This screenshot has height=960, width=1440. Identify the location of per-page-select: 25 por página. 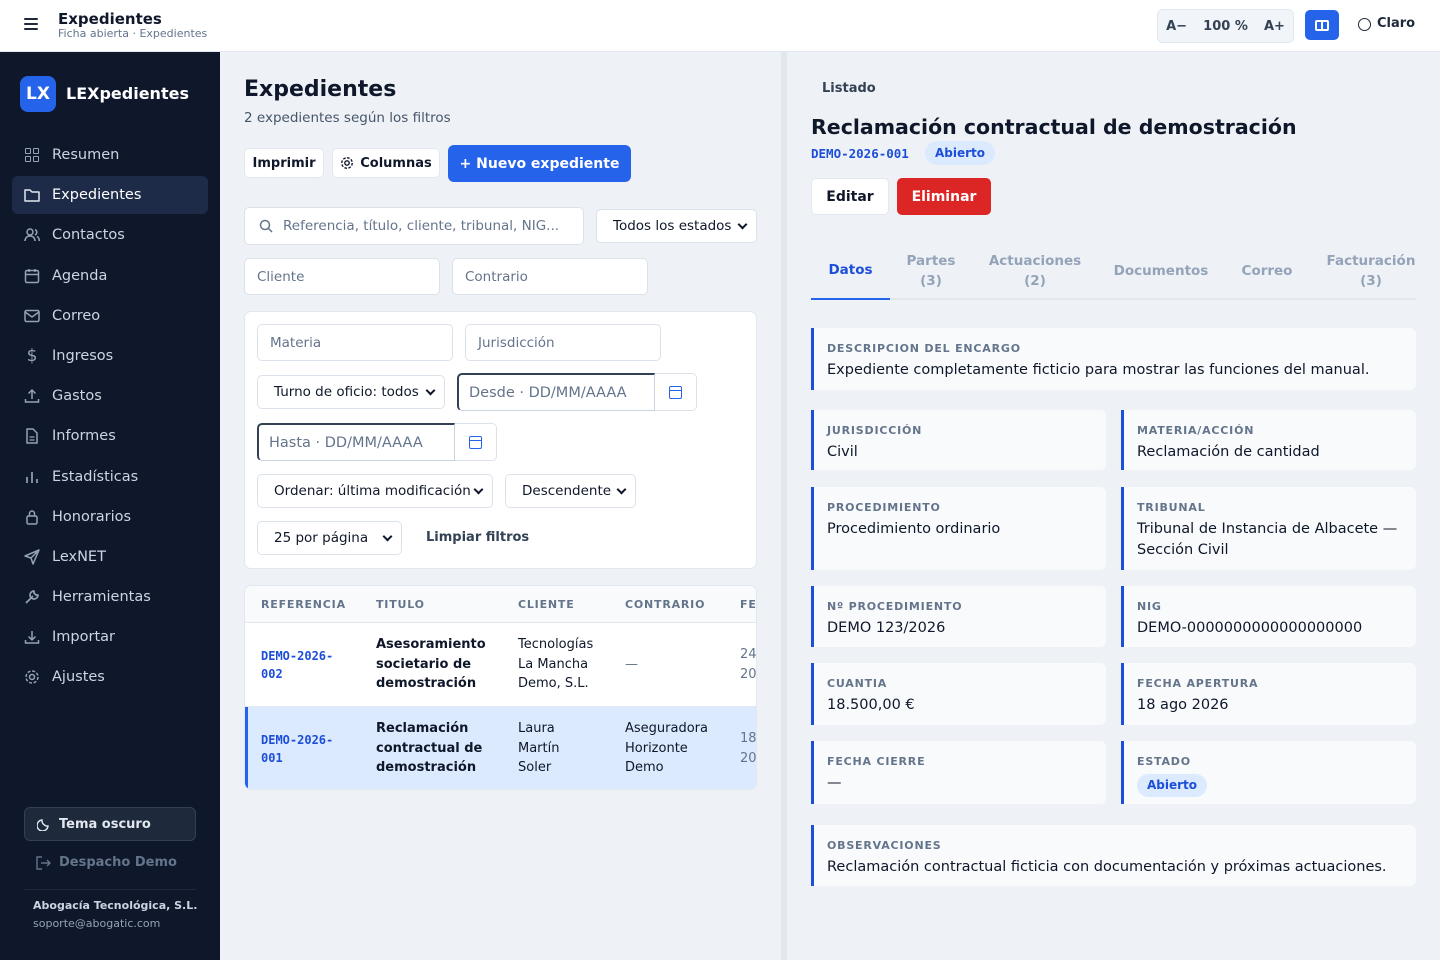
(329, 538).